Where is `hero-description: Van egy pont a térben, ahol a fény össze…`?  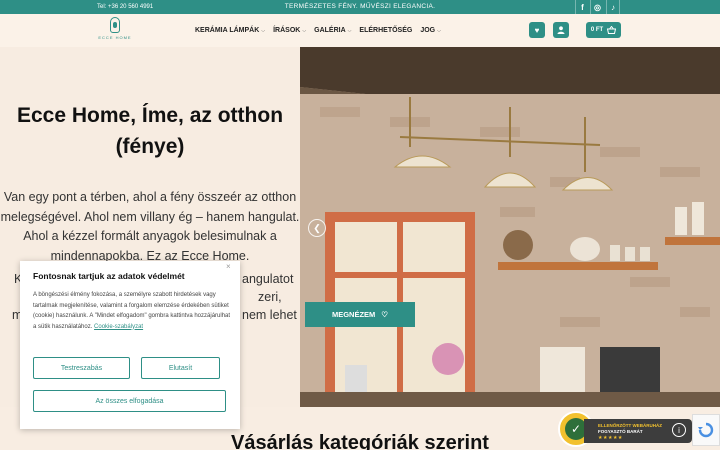
hero-description: Van egy pont a térben, ahol a fény össze… is located at coordinates (150, 226).